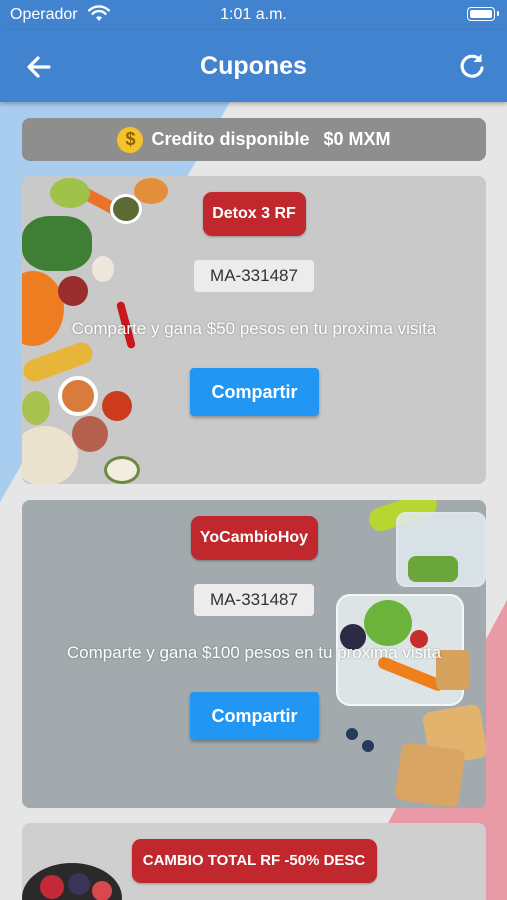 The height and width of the screenshot is (900, 507). Describe the element at coordinates (77, 881) in the screenshot. I see `fruit-bowl-image` at that location.